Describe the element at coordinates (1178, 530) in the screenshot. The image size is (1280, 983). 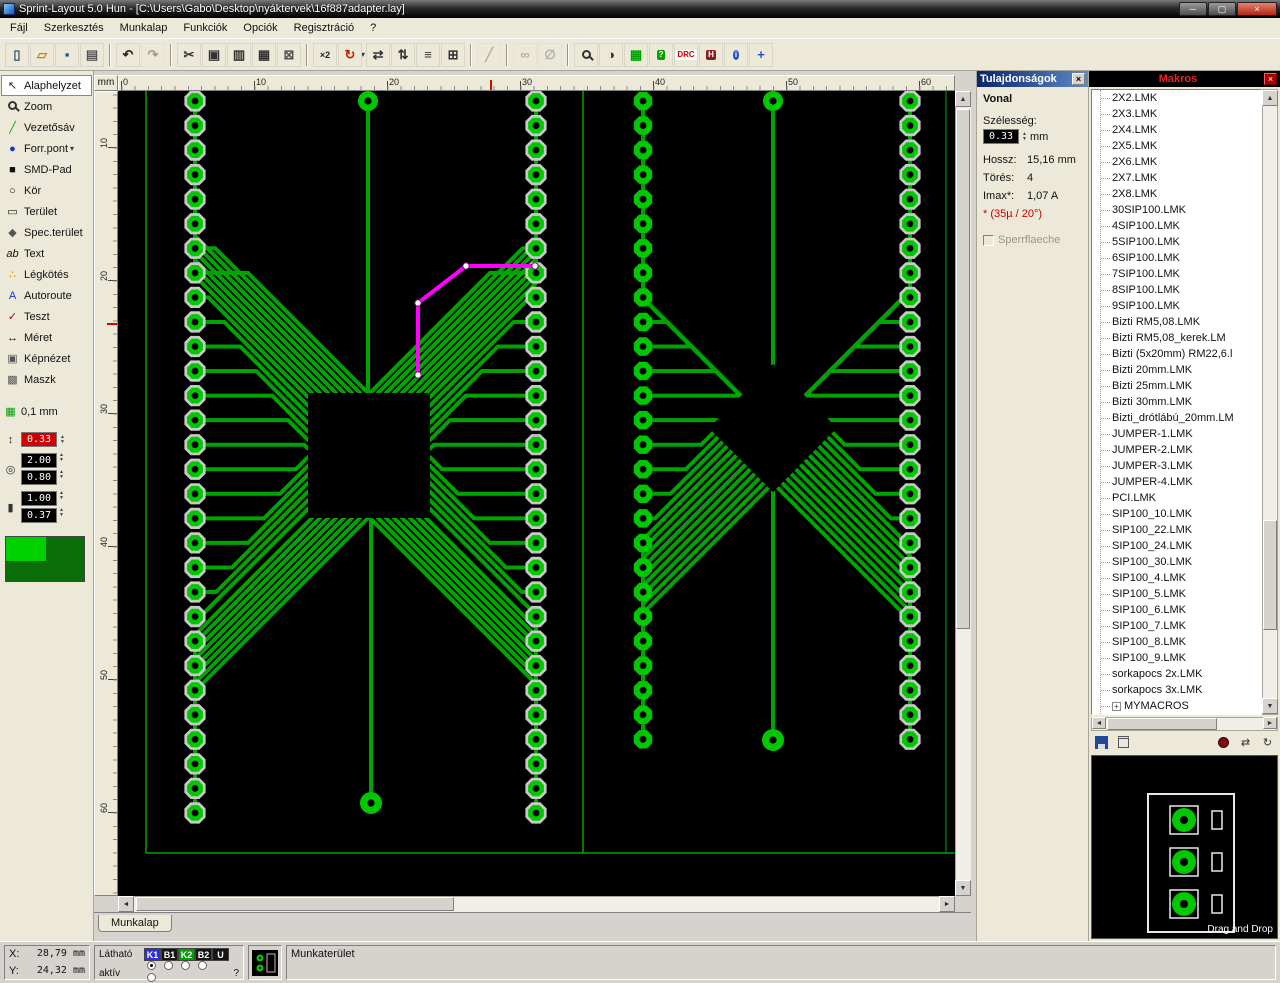
I see `macro-item-sip100-22-lmk: SIP100_22.LMK` at that location.